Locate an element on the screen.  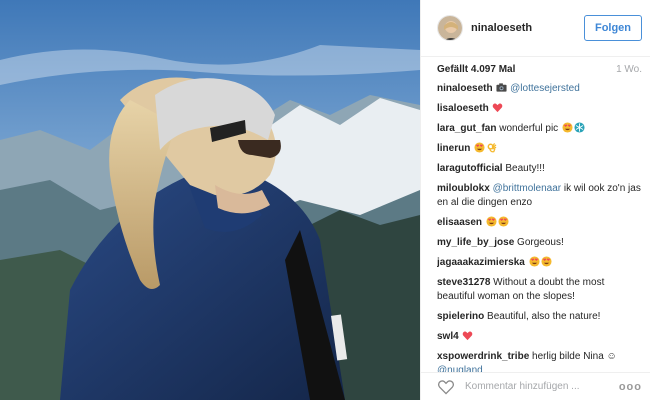
comment-footer: ooo is located at coordinates (535, 386).